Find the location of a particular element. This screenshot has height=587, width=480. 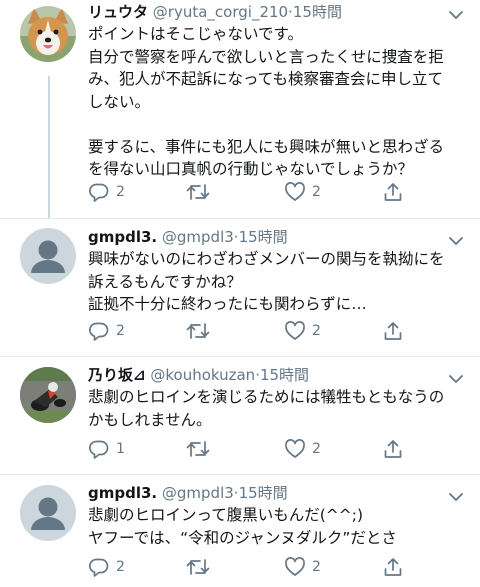

tweet-header: 乃り坂⊿ @kouhokuzan·15時間 is located at coordinates (276, 375).